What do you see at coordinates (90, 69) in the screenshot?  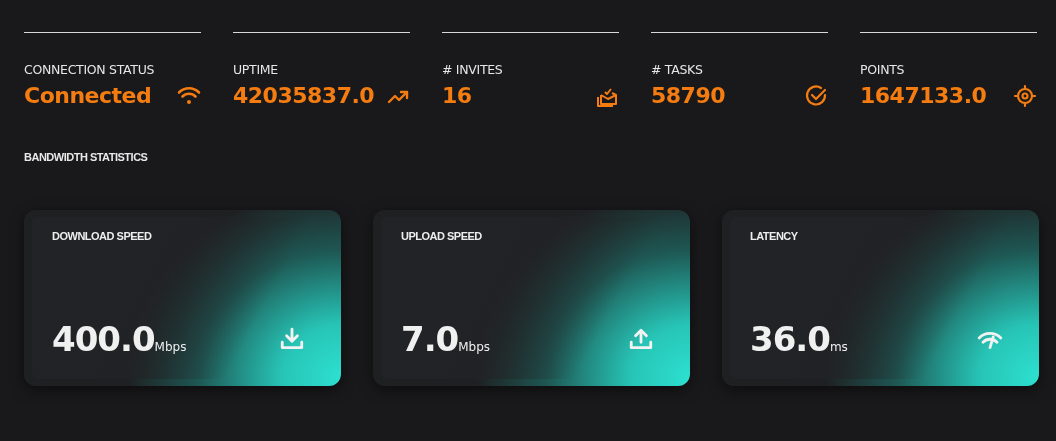 I see `stat-label: CONNECTION STATUS` at bounding box center [90, 69].